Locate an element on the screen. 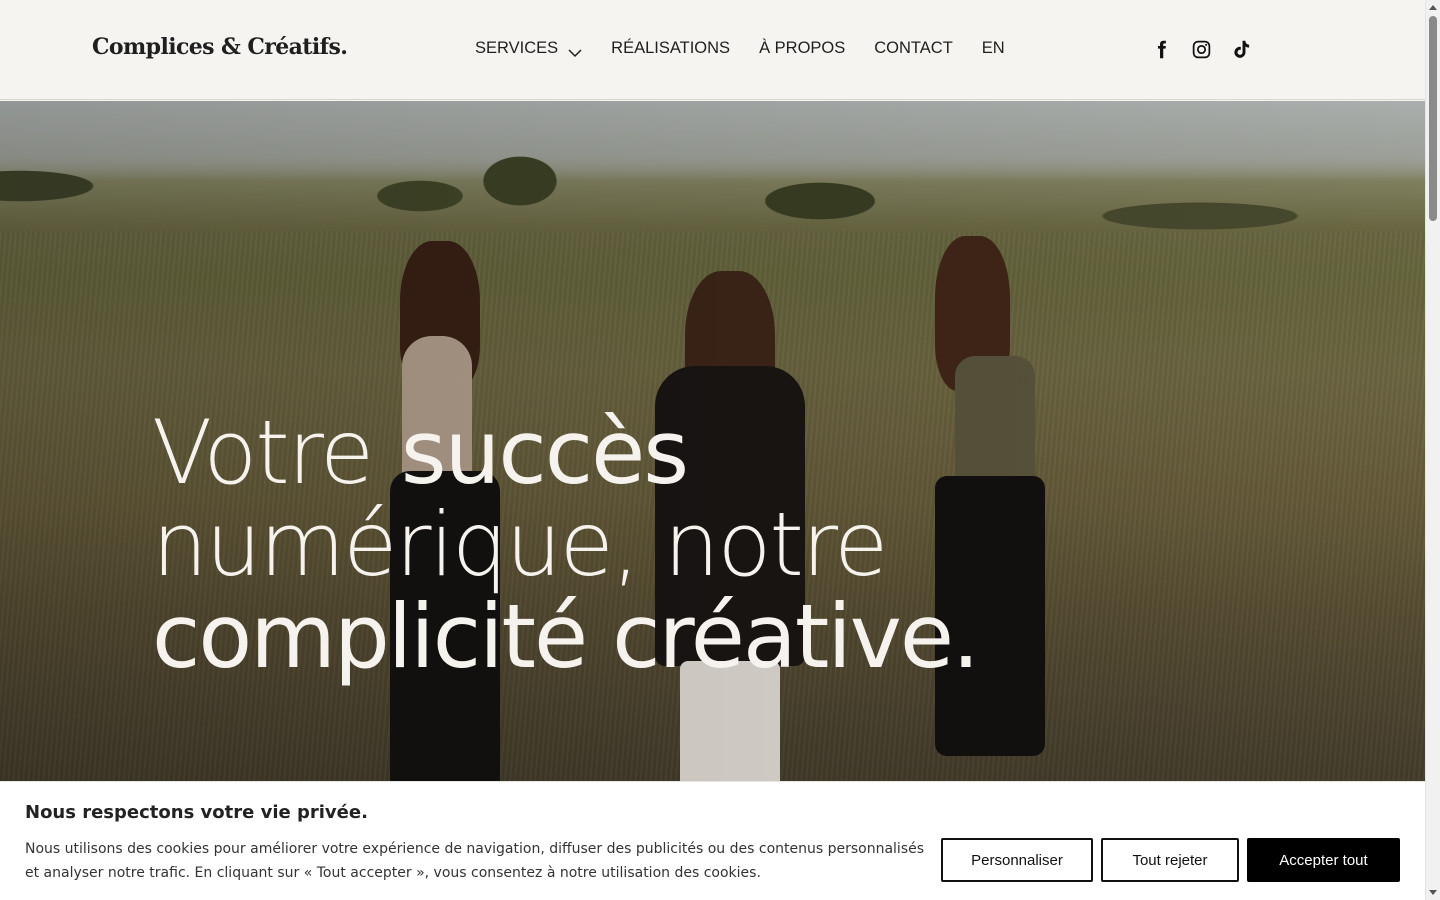 The image size is (1440, 900). site-logo: Complices & Créatifs. is located at coordinates (220, 47).